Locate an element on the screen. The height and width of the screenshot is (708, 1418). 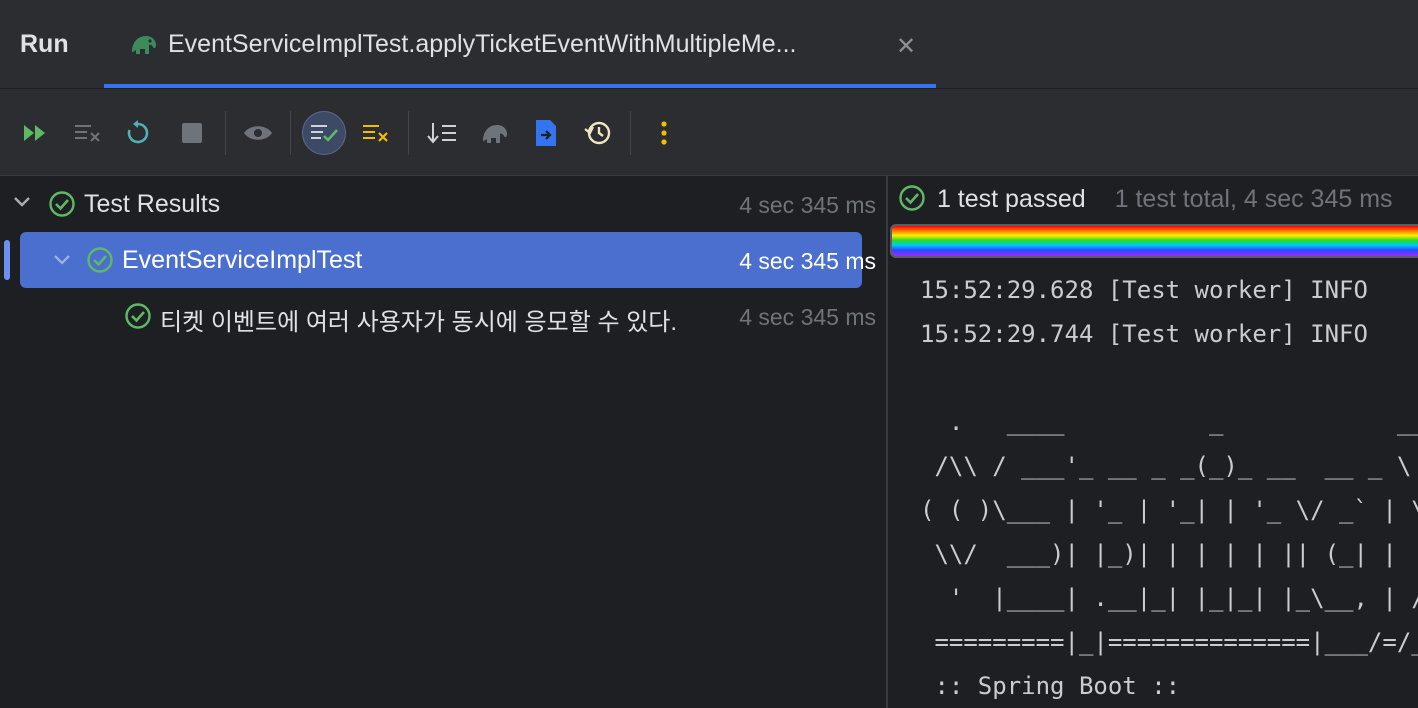
test-summary: 1 test total, 4 sec 345 ms is located at coordinates (1253, 199).